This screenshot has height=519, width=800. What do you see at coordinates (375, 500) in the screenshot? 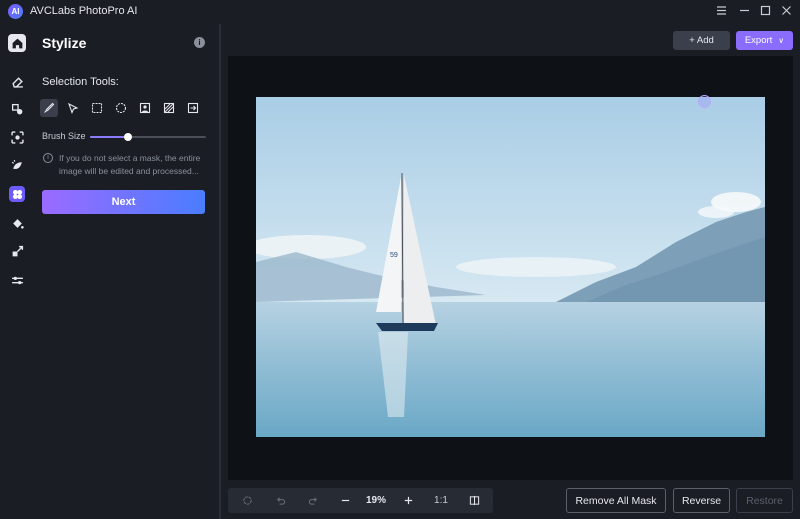
I see `zoom-level: 19%` at bounding box center [375, 500].